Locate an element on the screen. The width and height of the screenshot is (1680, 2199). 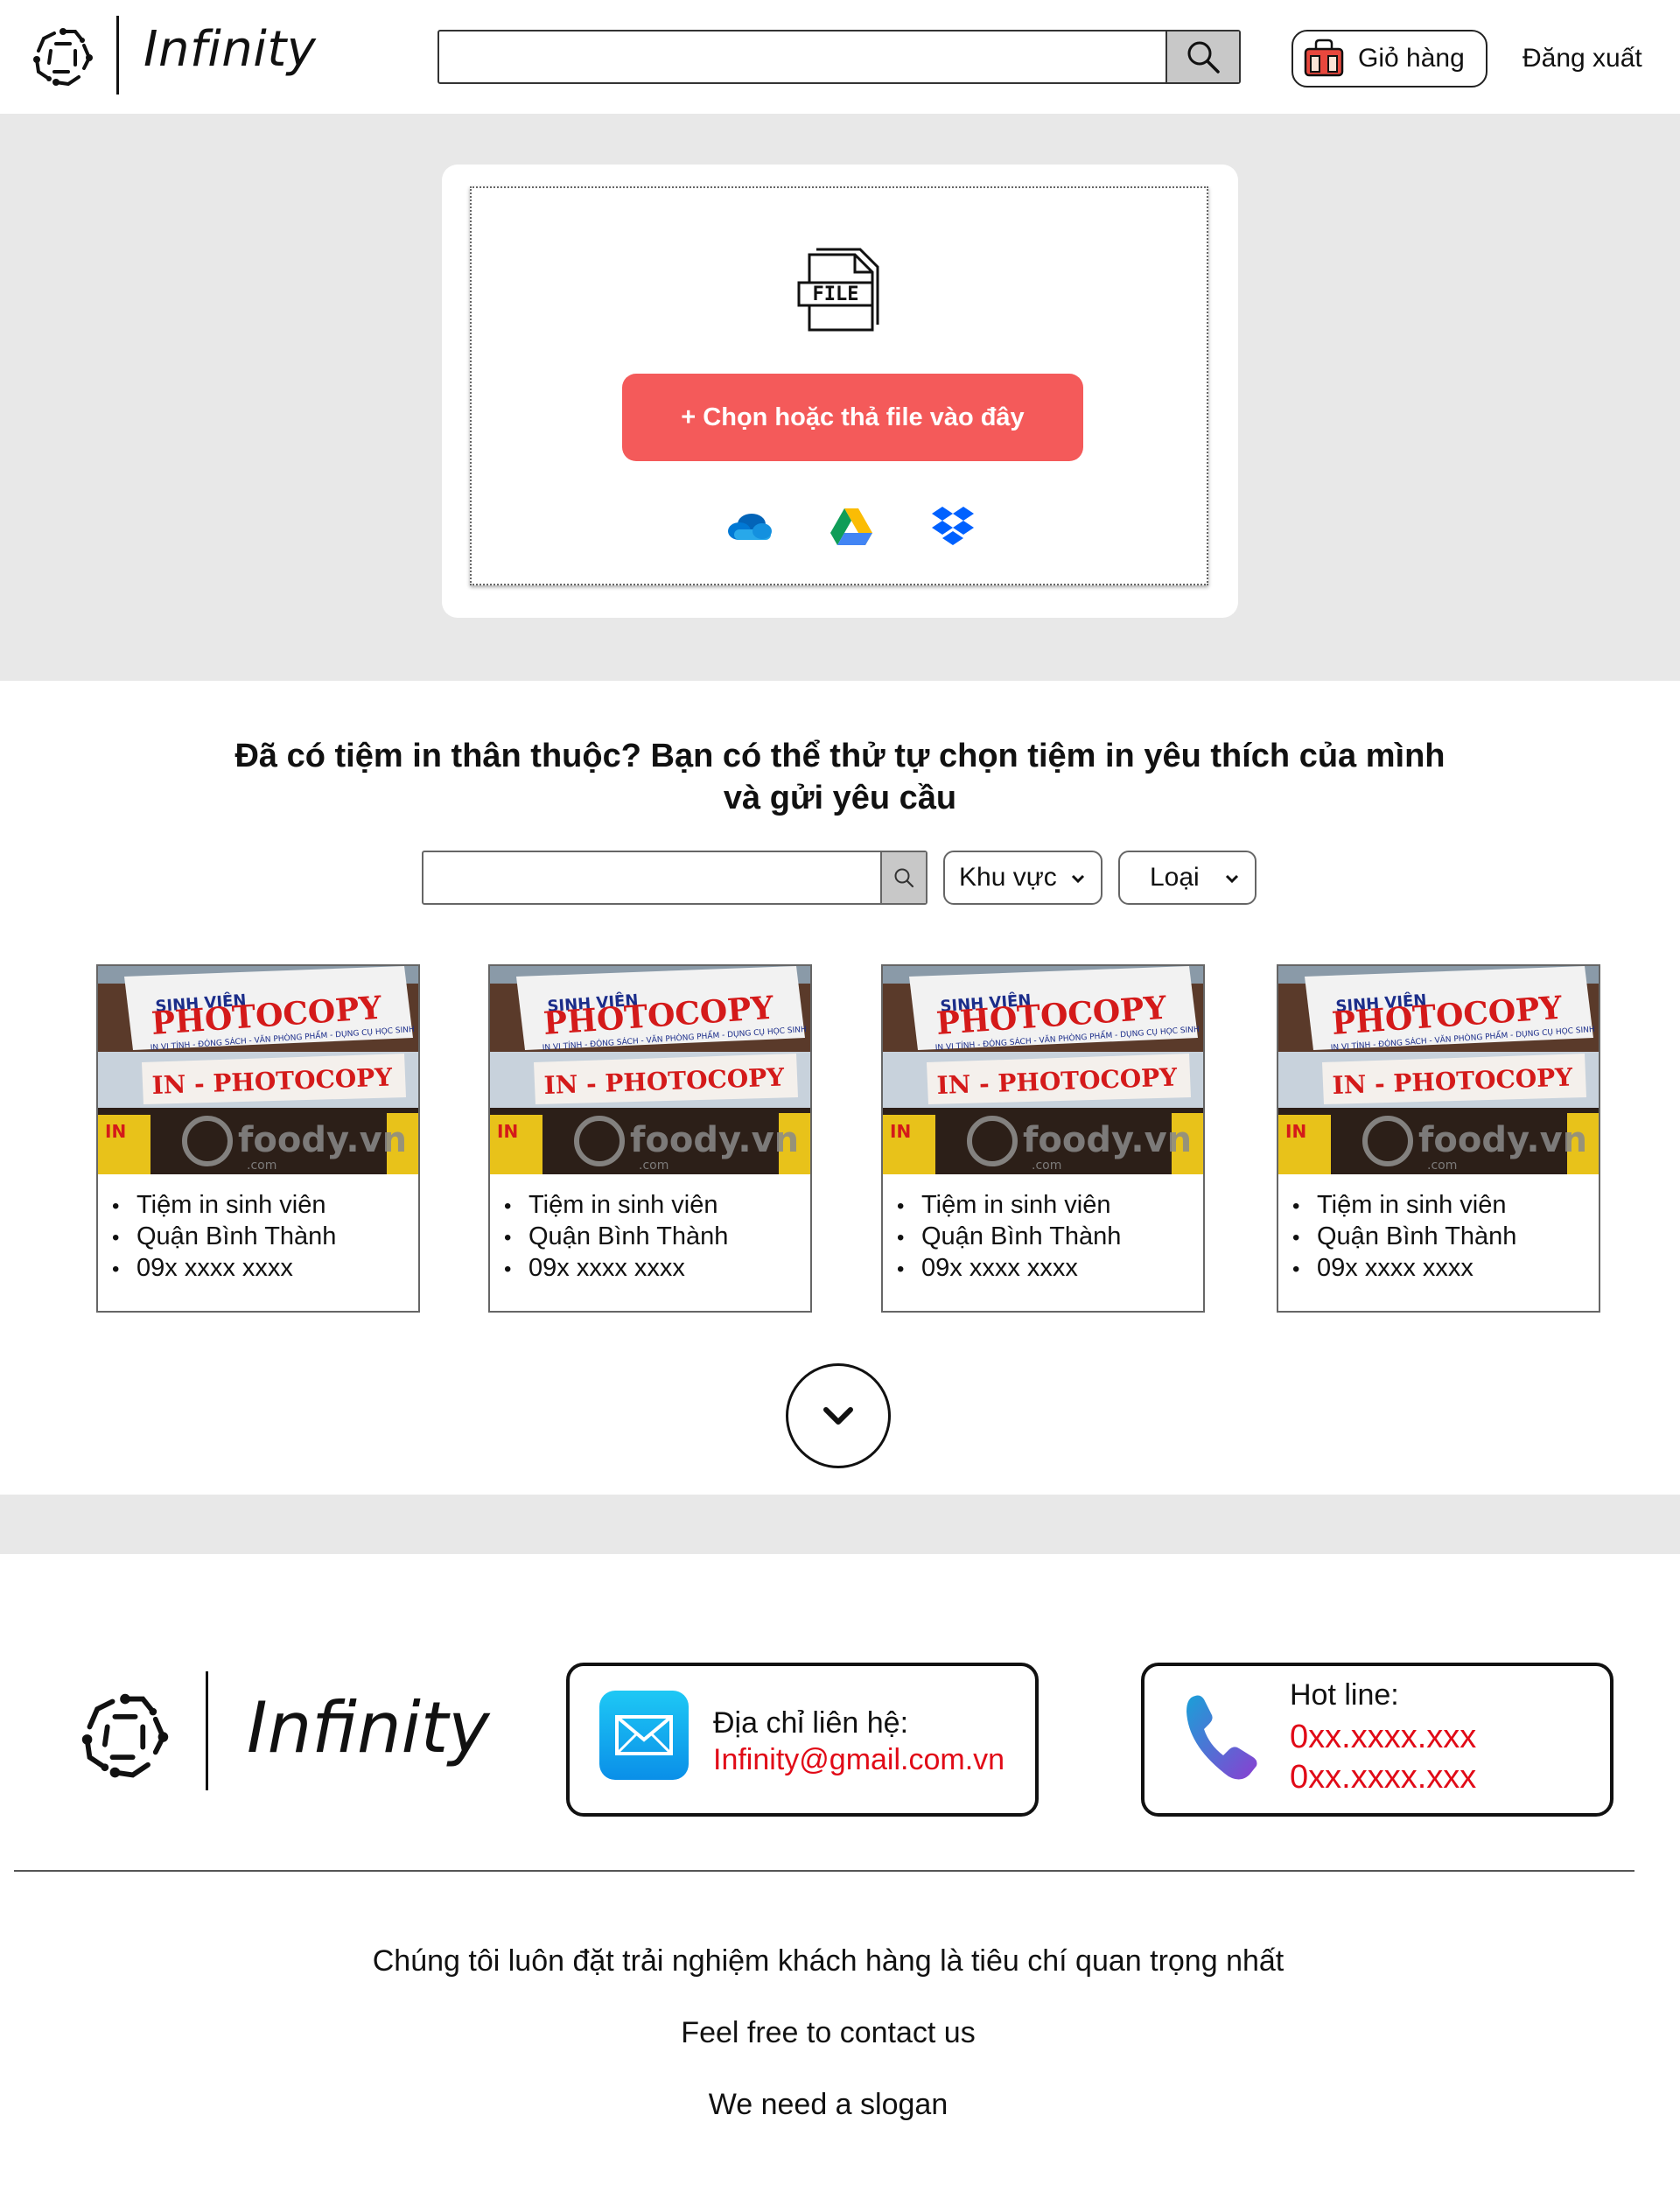
email-label: Địa chỉ liên hệ: is located at coordinates (811, 1723).